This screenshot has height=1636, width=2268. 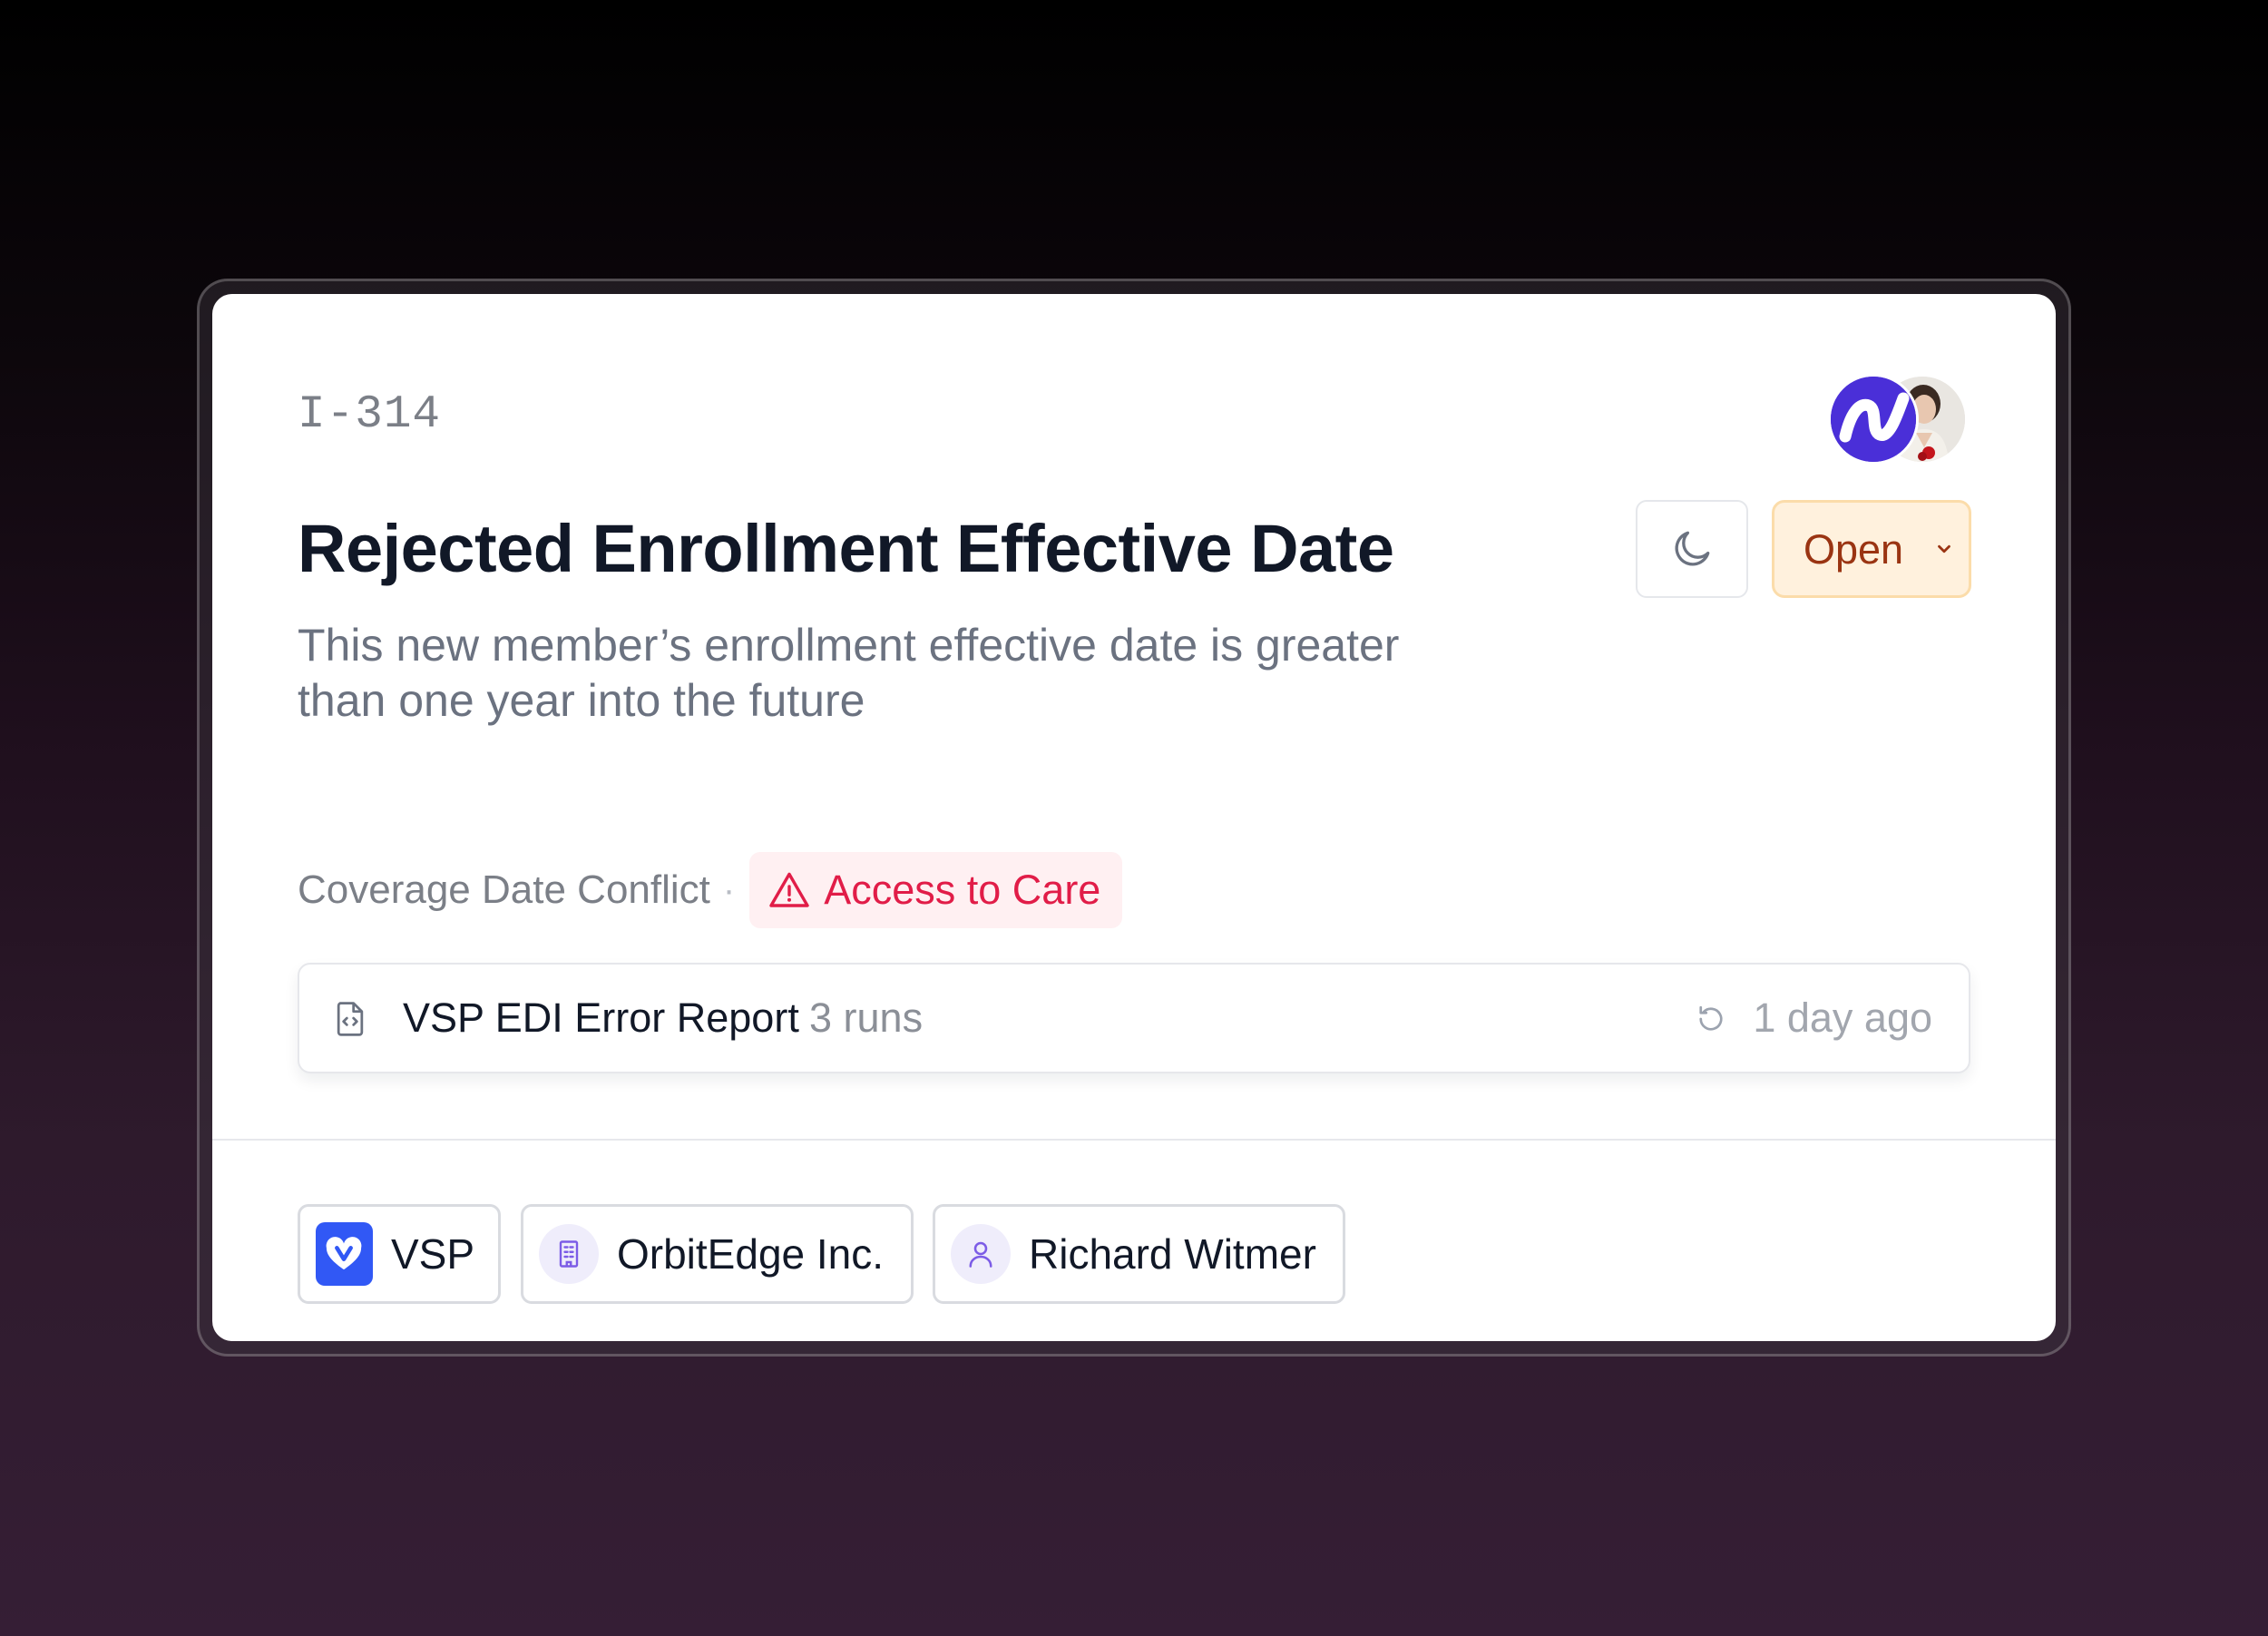 I want to click on vsp-logo-icon, so click(x=345, y=1254).